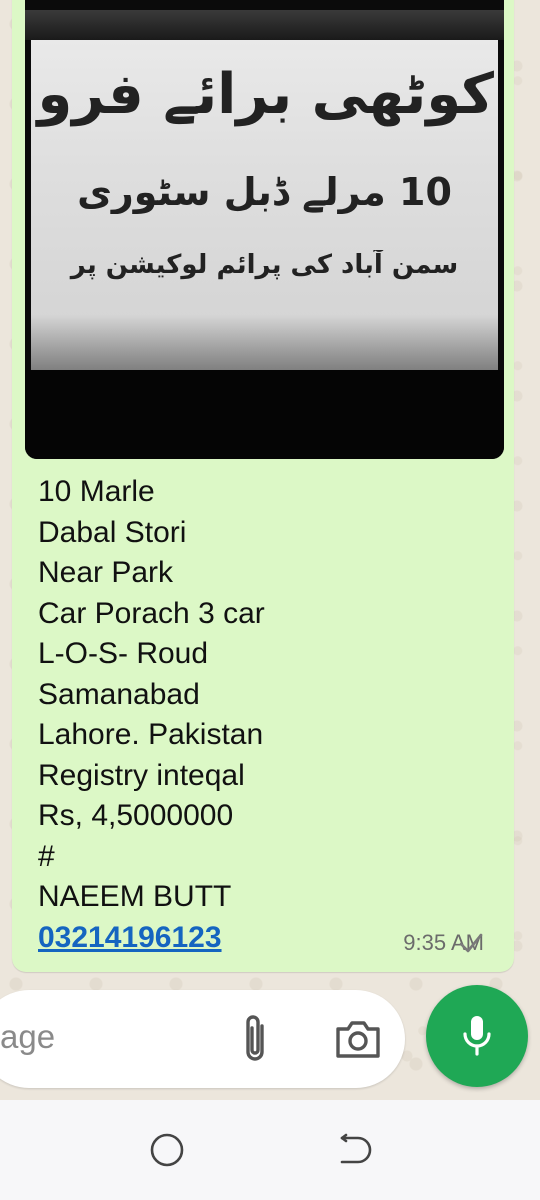 The height and width of the screenshot is (1200, 540). Describe the element at coordinates (130, 937) in the screenshot. I see `phone-number-link: 03214196123` at that location.